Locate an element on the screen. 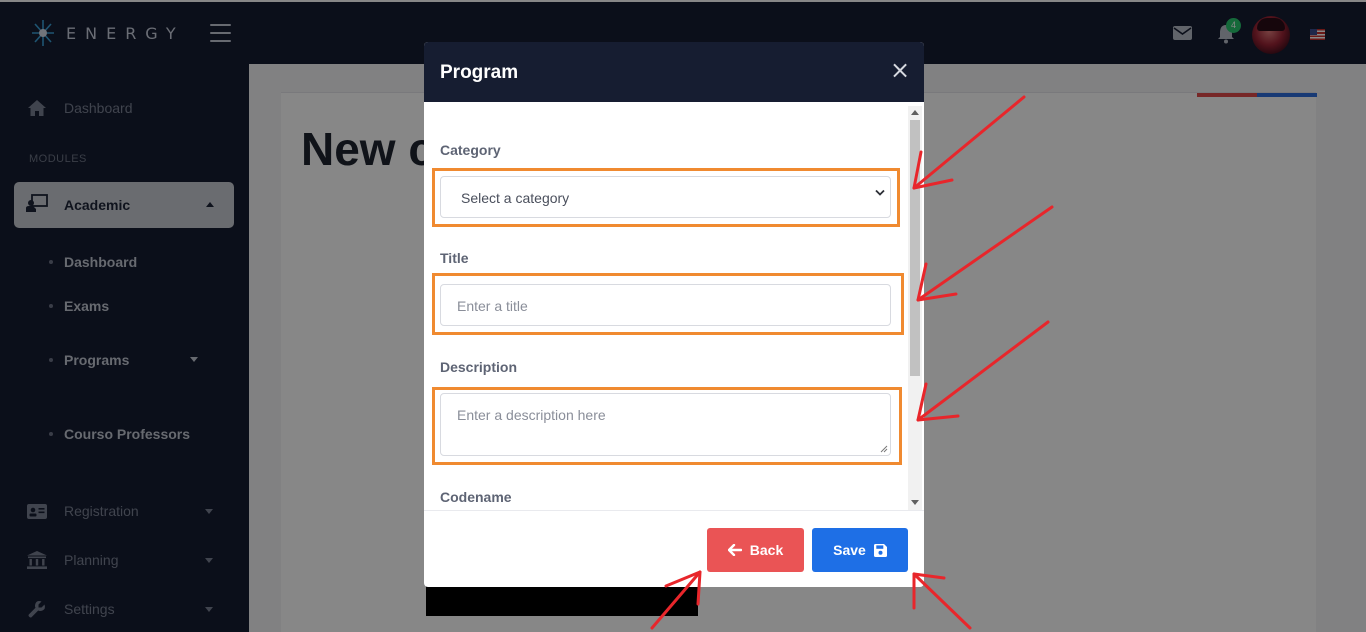 This screenshot has height=632, width=1366. chevron-down-icon is located at coordinates (880, 192).